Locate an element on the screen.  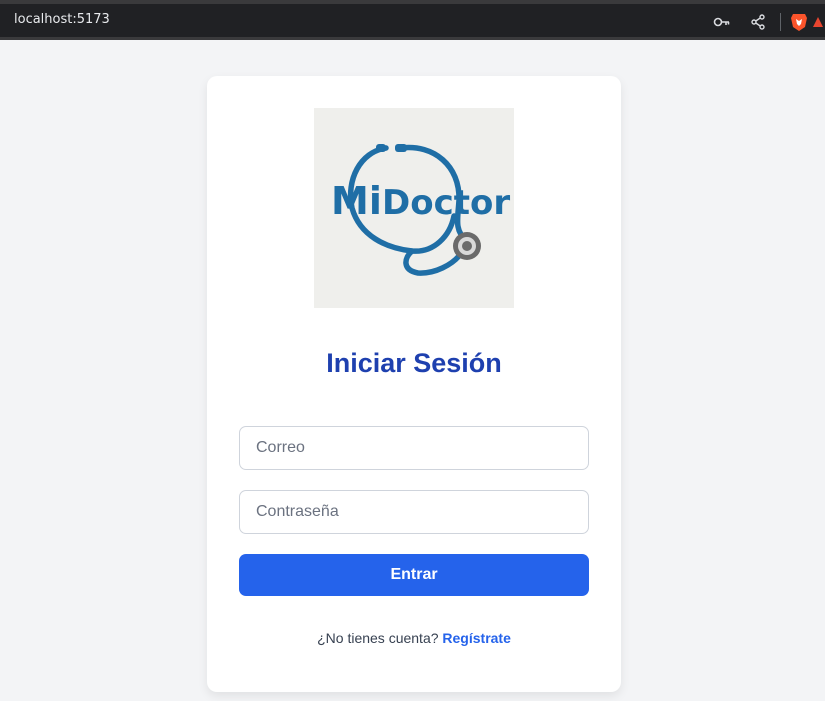
register-link: Regístrate is located at coordinates (476, 638).